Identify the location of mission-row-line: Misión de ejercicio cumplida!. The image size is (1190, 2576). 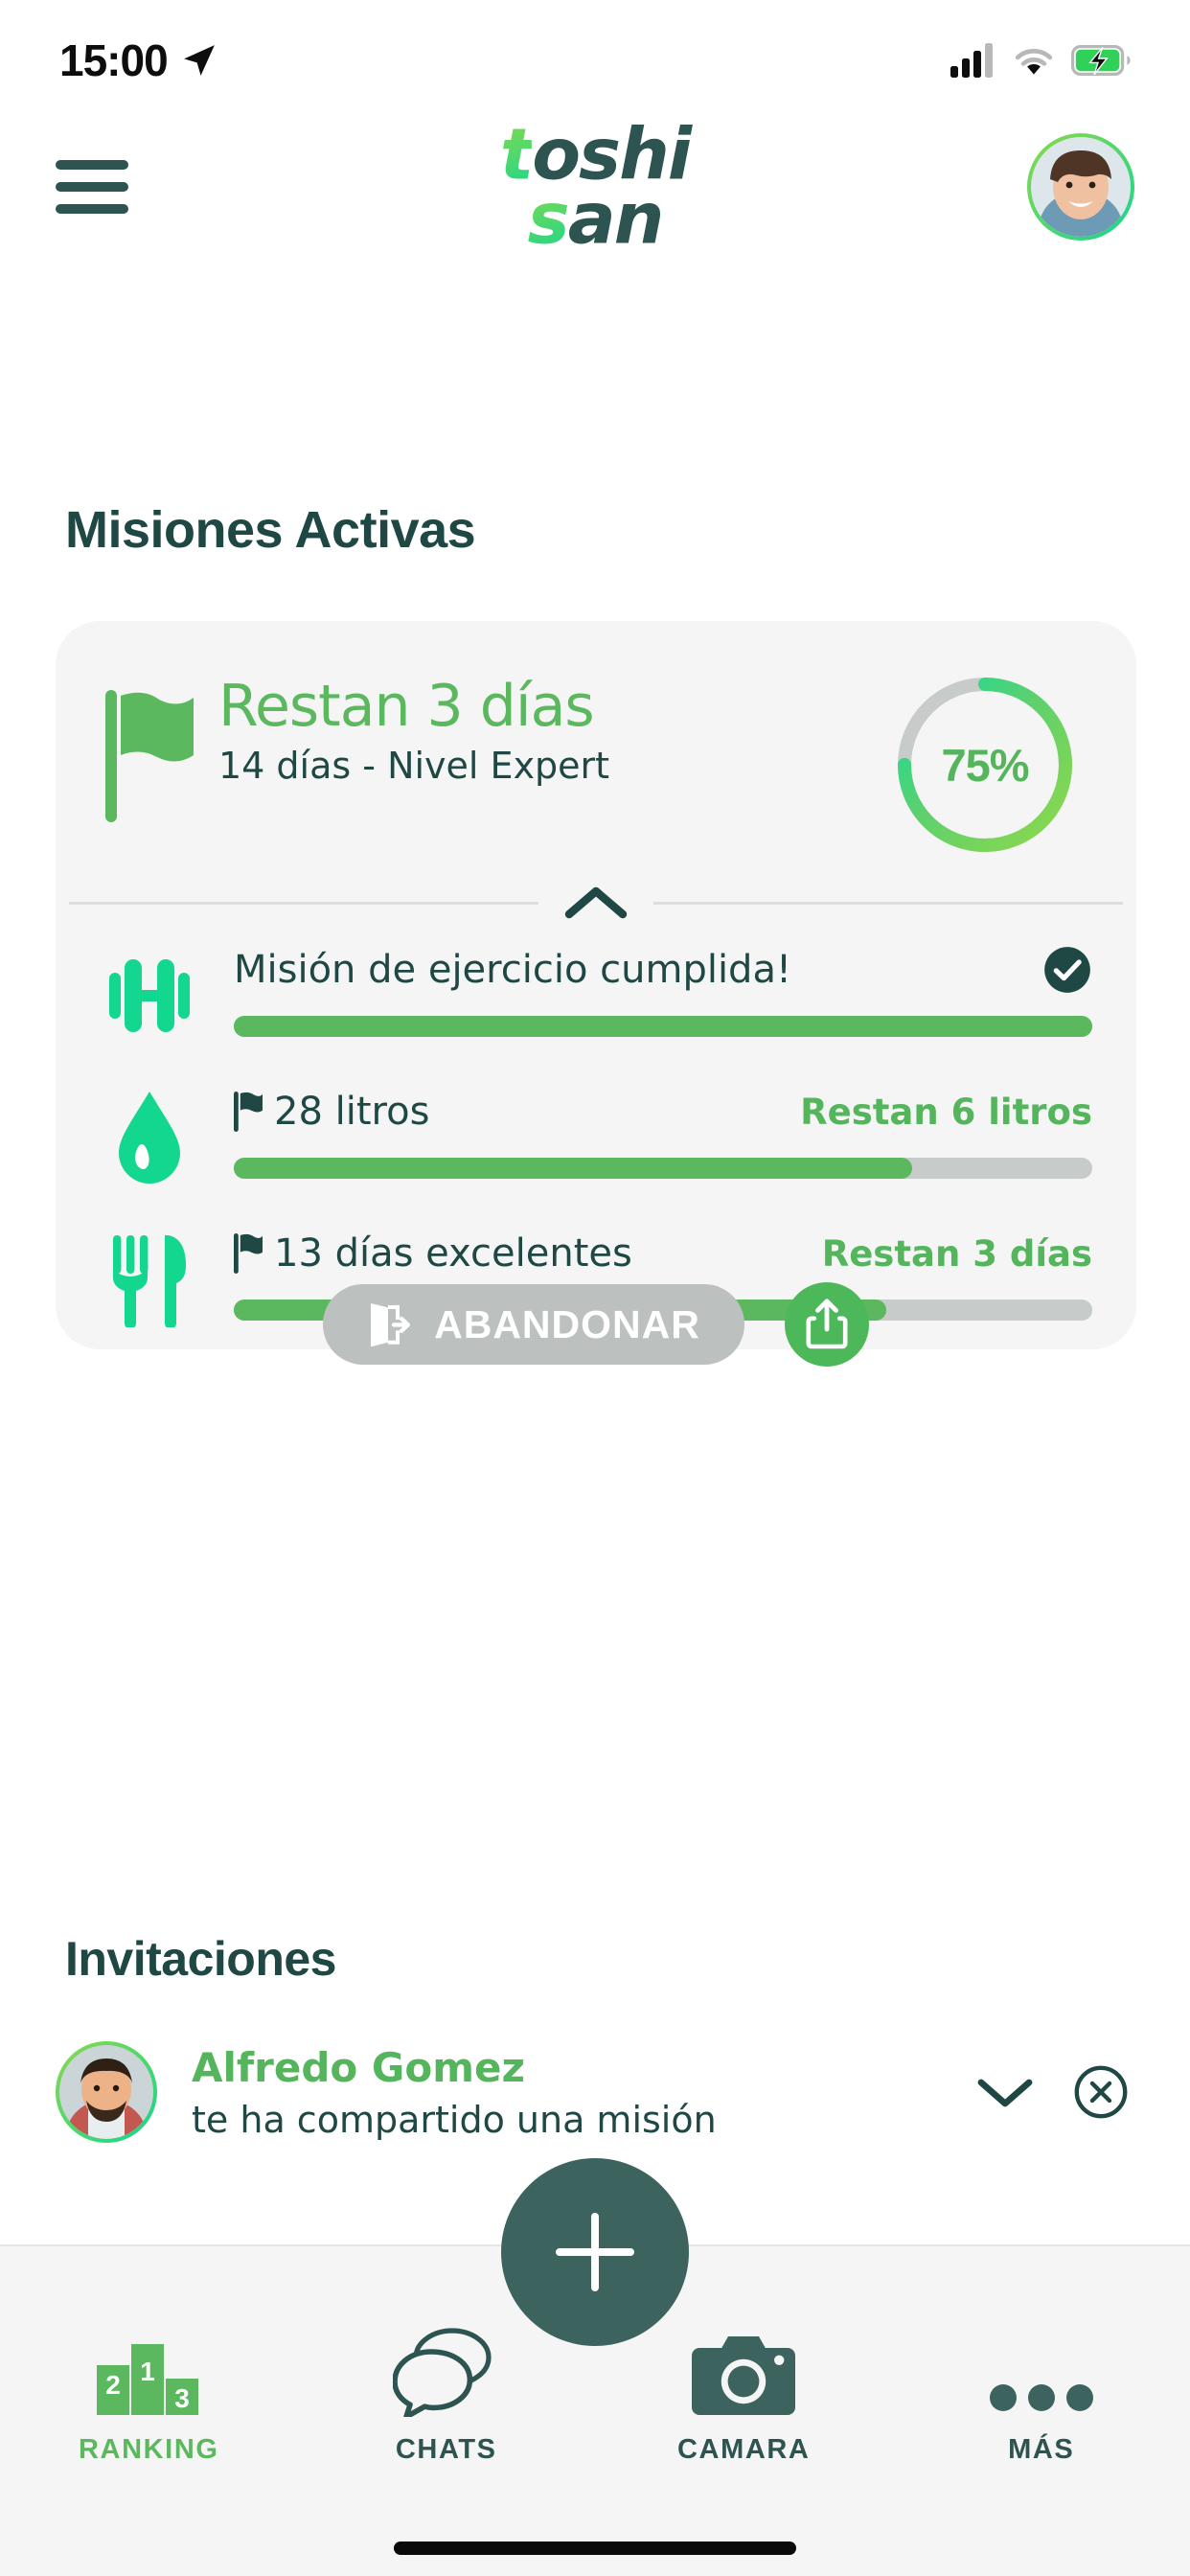
(663, 970).